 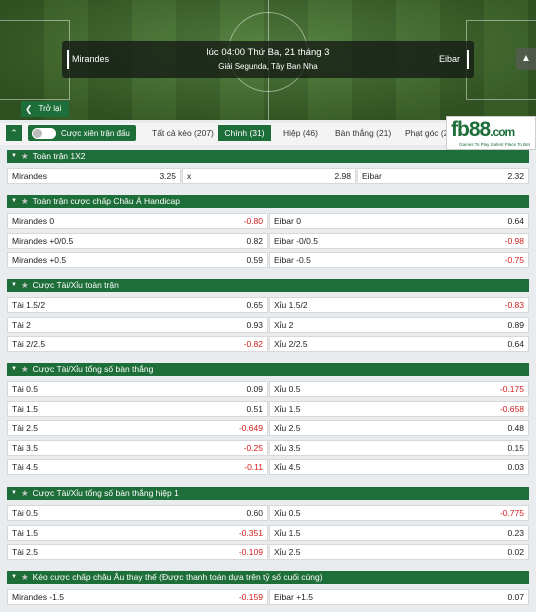 I want to click on selection-label: Xỉu 0.5, so click(x=287, y=389).